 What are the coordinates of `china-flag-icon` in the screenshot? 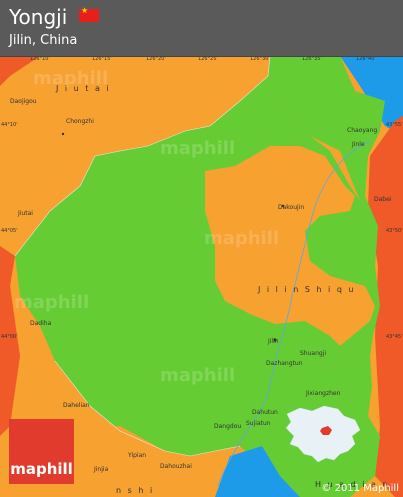 It's located at (89, 14).